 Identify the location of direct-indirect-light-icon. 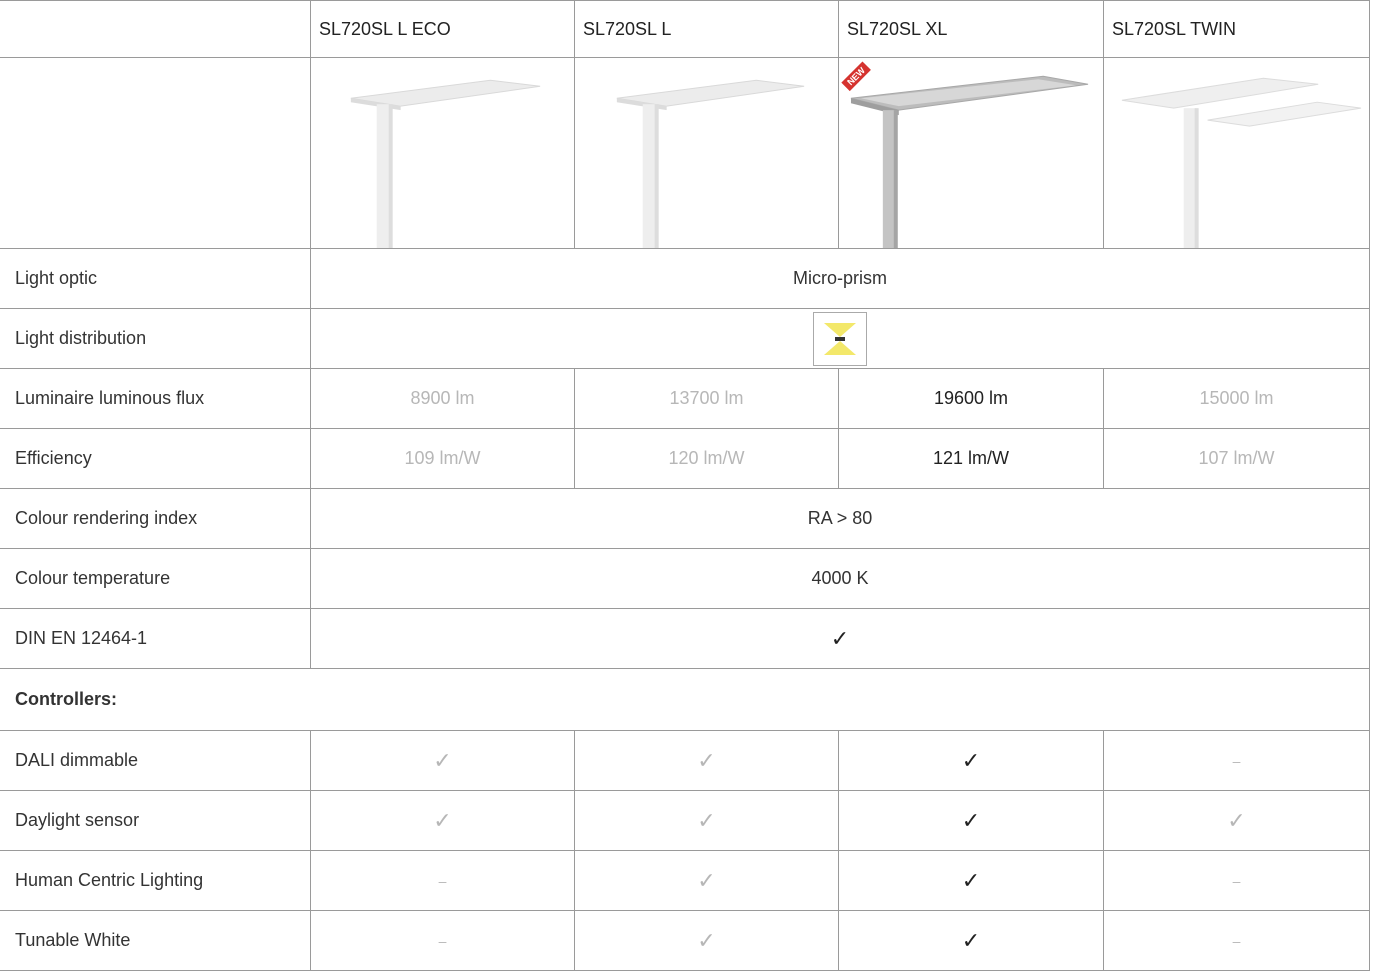
(840, 338).